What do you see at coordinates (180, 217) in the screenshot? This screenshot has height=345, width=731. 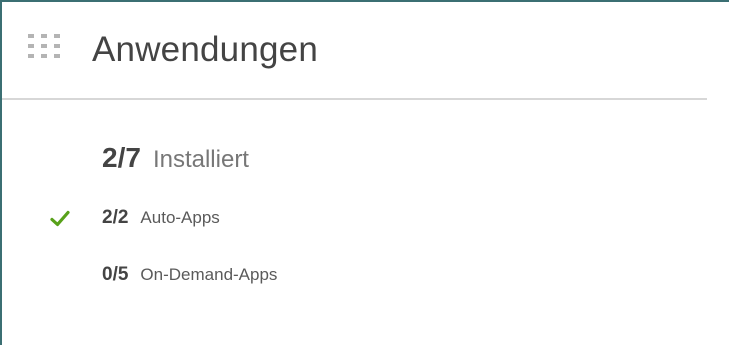 I see `auto-apps-label: Auto-Apps` at bounding box center [180, 217].